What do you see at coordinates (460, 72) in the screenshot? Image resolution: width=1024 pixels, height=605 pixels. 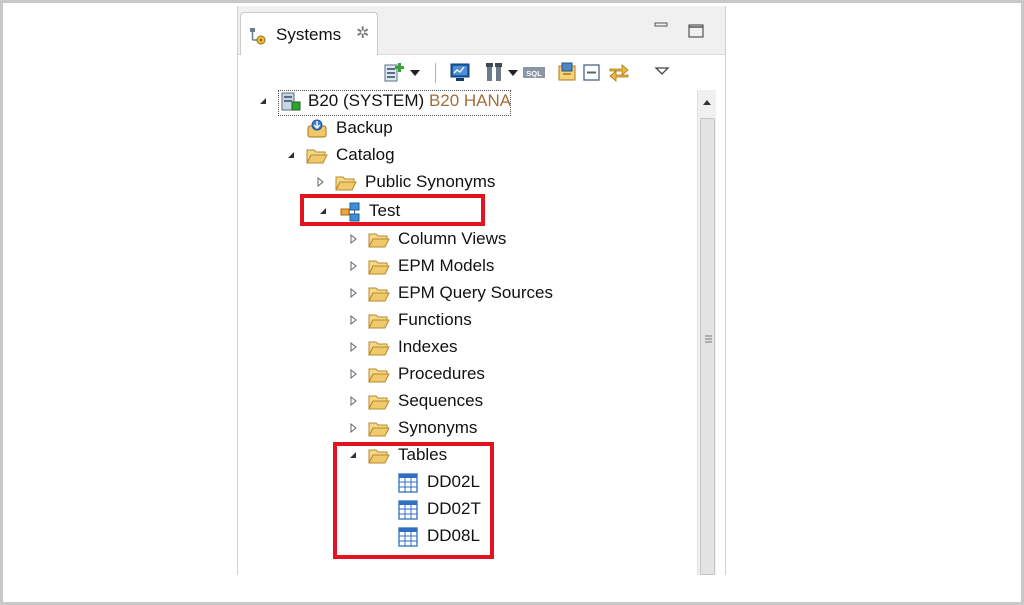 I see `monitor-icon` at bounding box center [460, 72].